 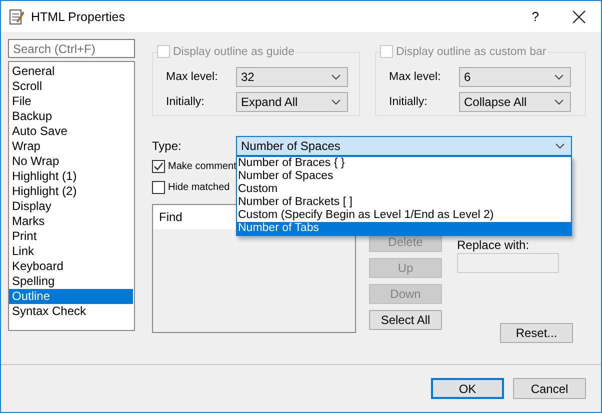 I want to click on category-item: Spelling, so click(x=71, y=281).